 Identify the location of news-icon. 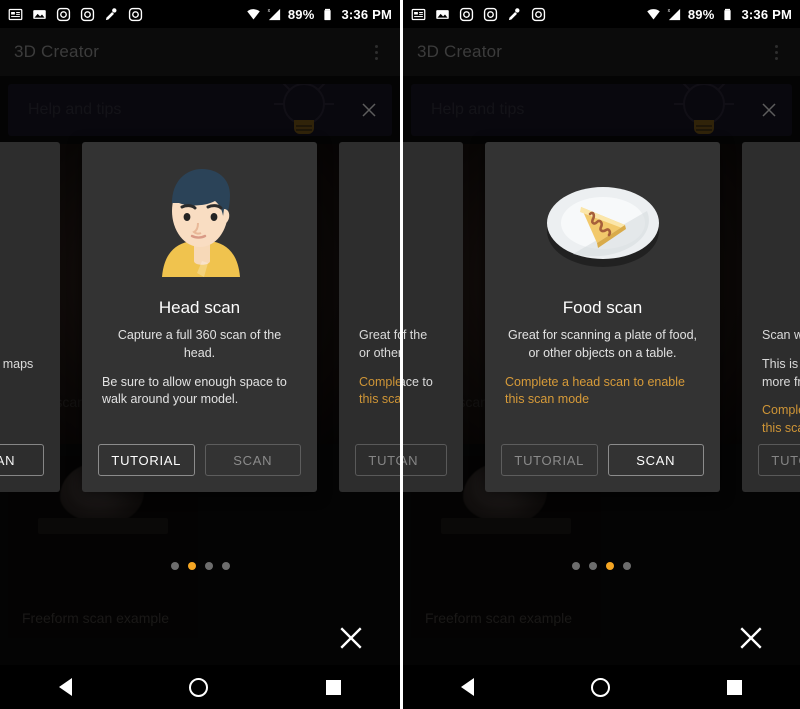
(418, 14).